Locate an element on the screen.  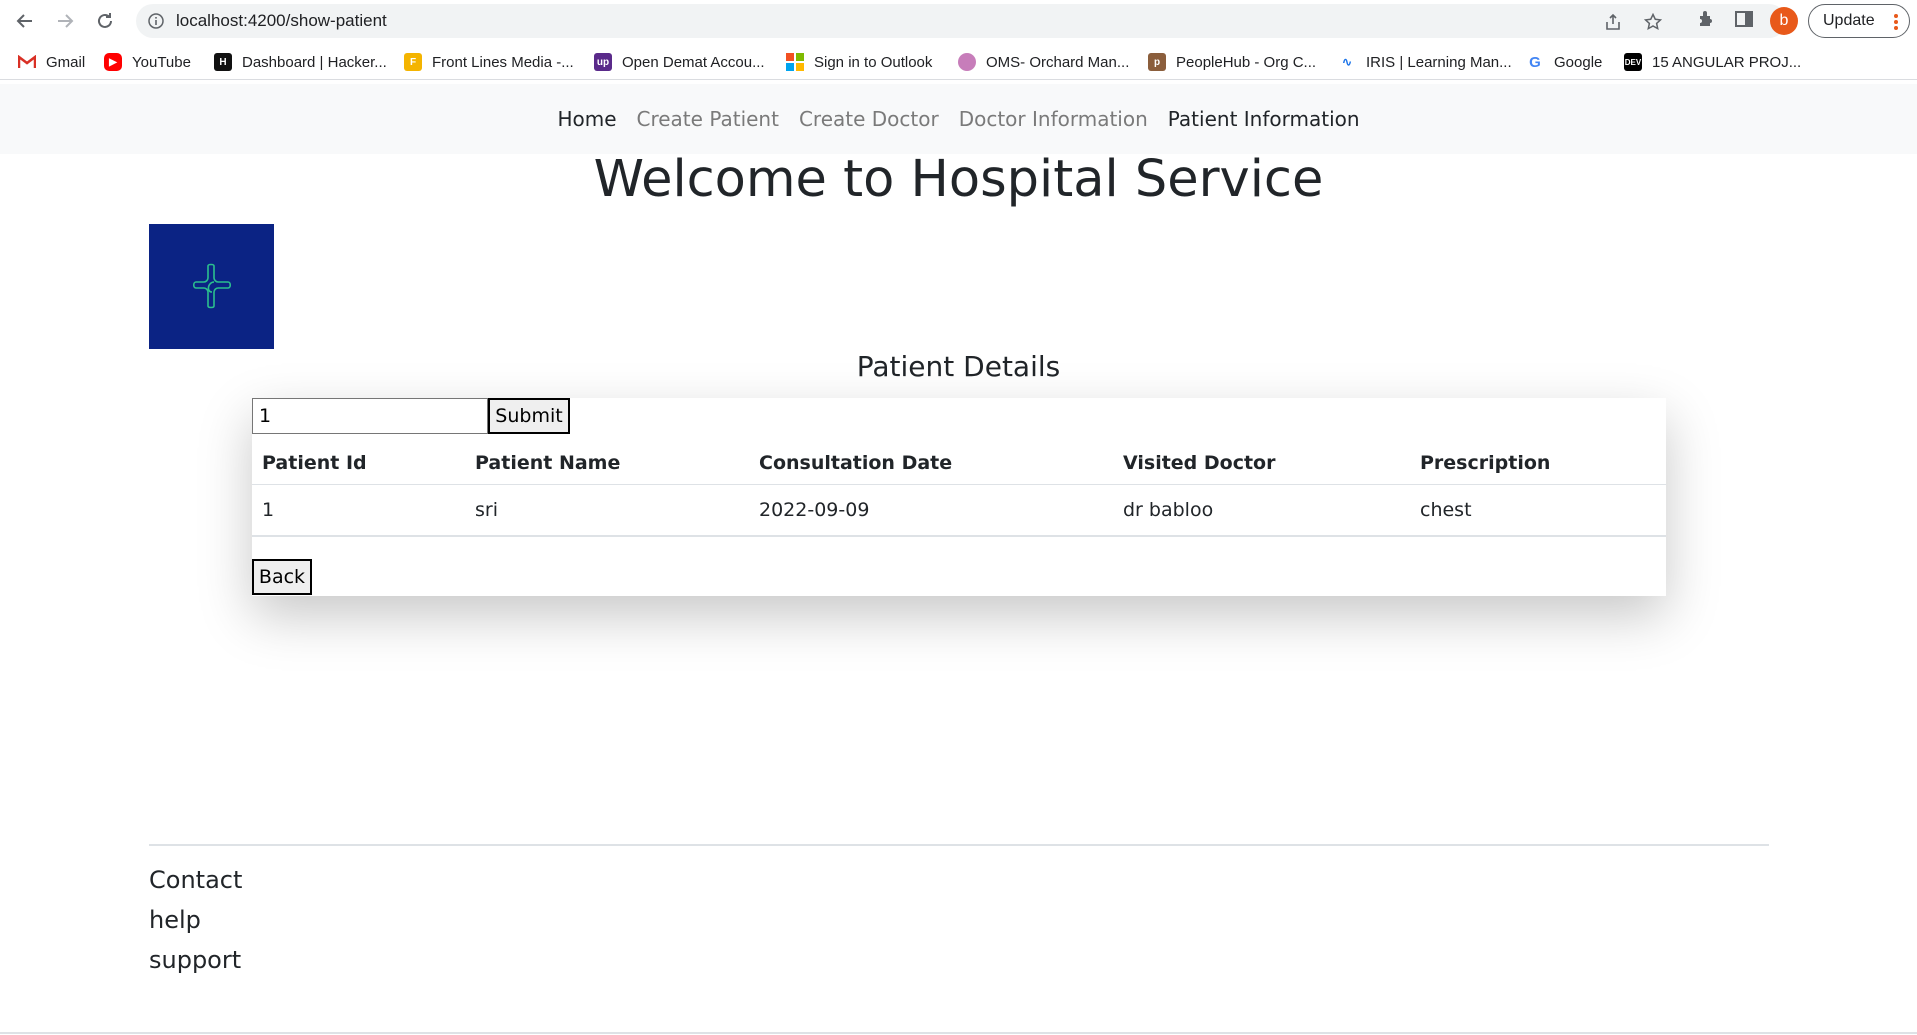
address-bar: localhost:4200/show-patient is located at coordinates (961, 21).